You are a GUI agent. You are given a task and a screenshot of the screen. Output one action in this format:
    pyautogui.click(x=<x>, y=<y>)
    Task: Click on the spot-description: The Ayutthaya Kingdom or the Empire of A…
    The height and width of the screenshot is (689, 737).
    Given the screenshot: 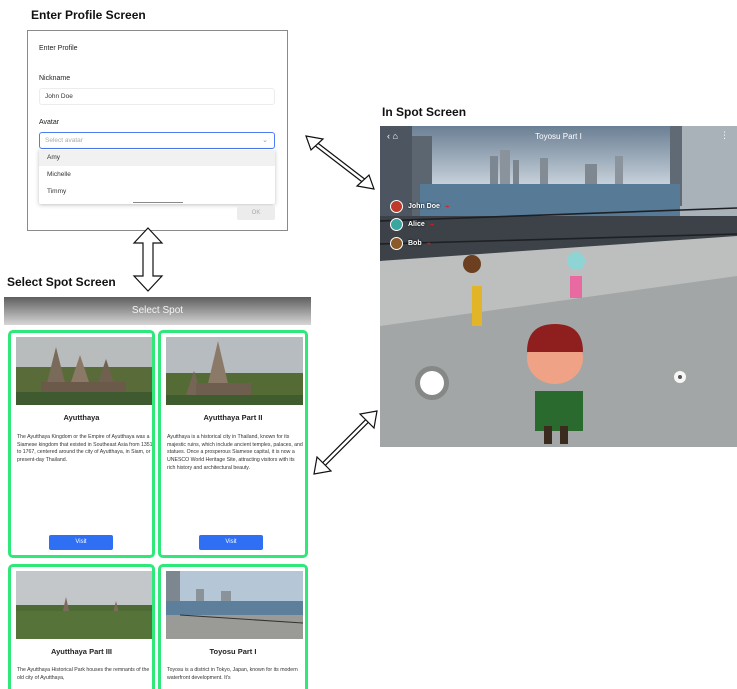 What is the action you would take?
    pyautogui.click(x=85, y=449)
    